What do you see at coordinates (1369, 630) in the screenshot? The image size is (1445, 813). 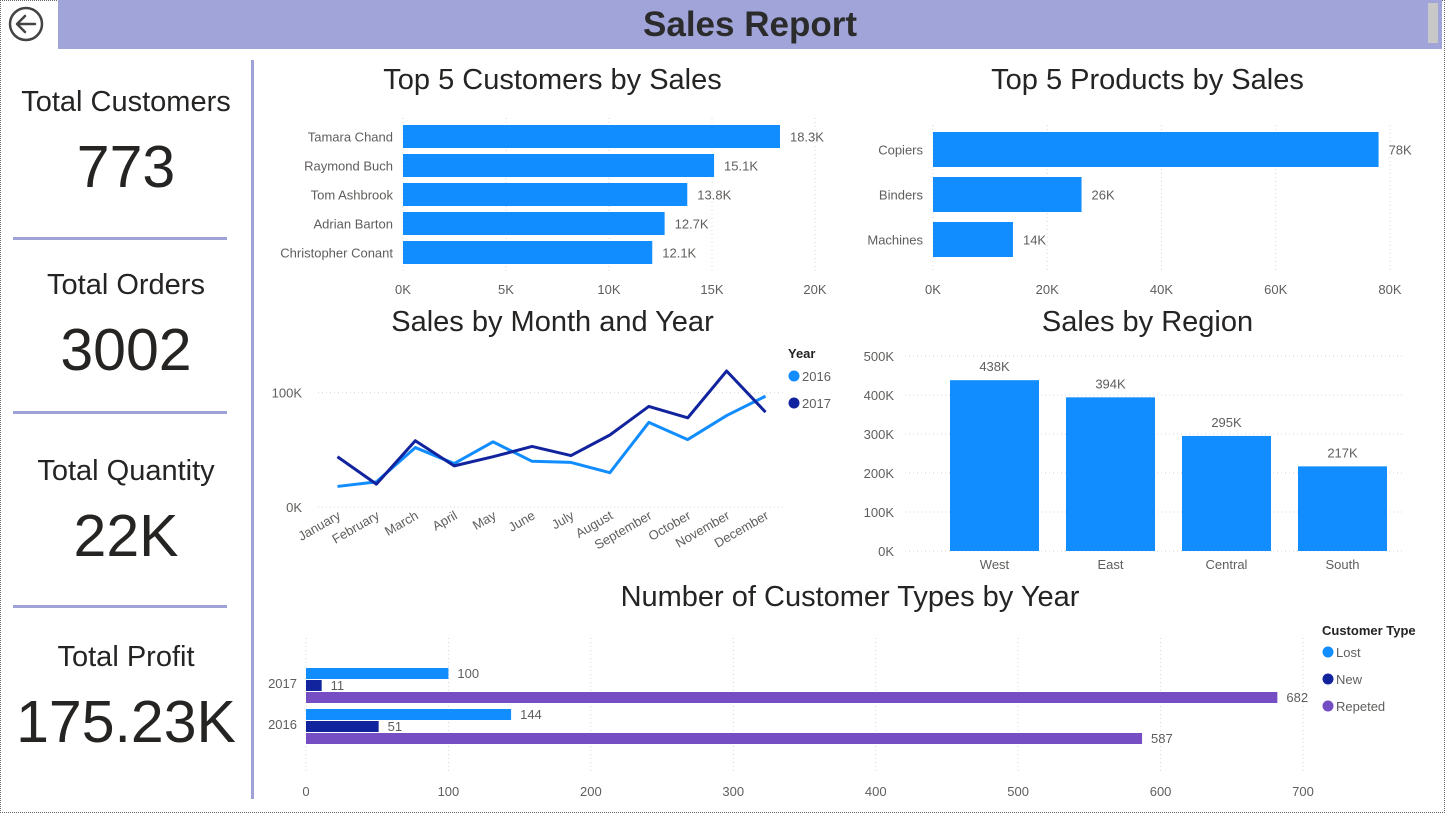 I see `legend-title: Customer Type` at bounding box center [1369, 630].